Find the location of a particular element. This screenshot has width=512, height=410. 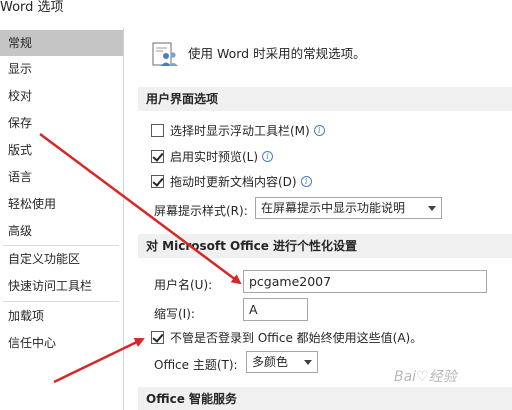

always-use-values-option: 不管是否登录到 Office 都始终使用这些值(A)。 is located at coordinates (286, 337).